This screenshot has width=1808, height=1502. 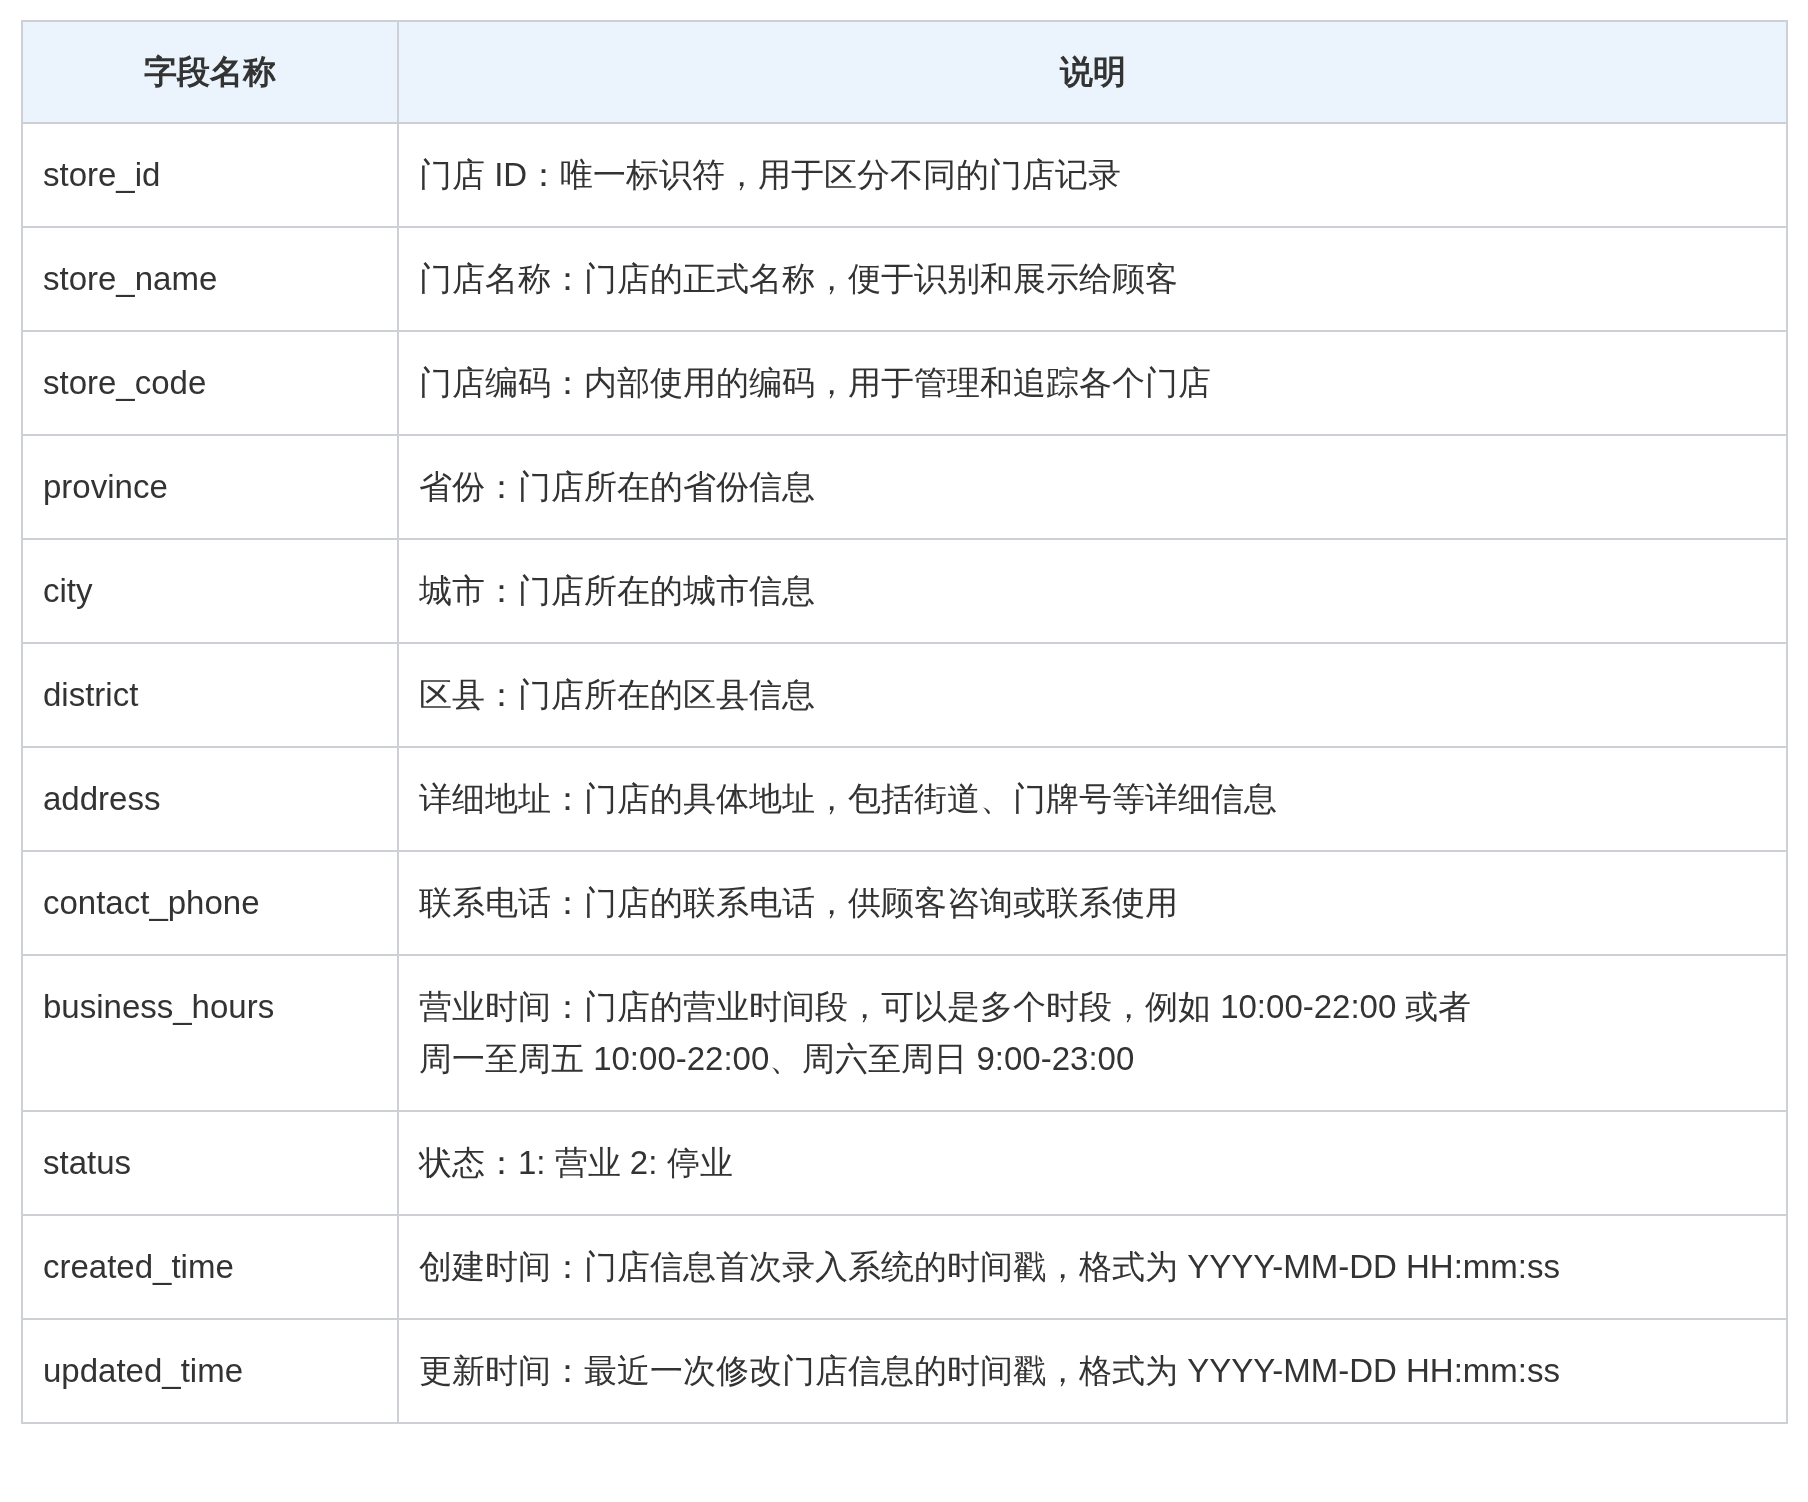 What do you see at coordinates (989, 1267) in the screenshot?
I see `description-text: 创建时间：门店信息首次录入系统的时间戳，格式为 YYYY-MM-DD HH:mm:ss` at bounding box center [989, 1267].